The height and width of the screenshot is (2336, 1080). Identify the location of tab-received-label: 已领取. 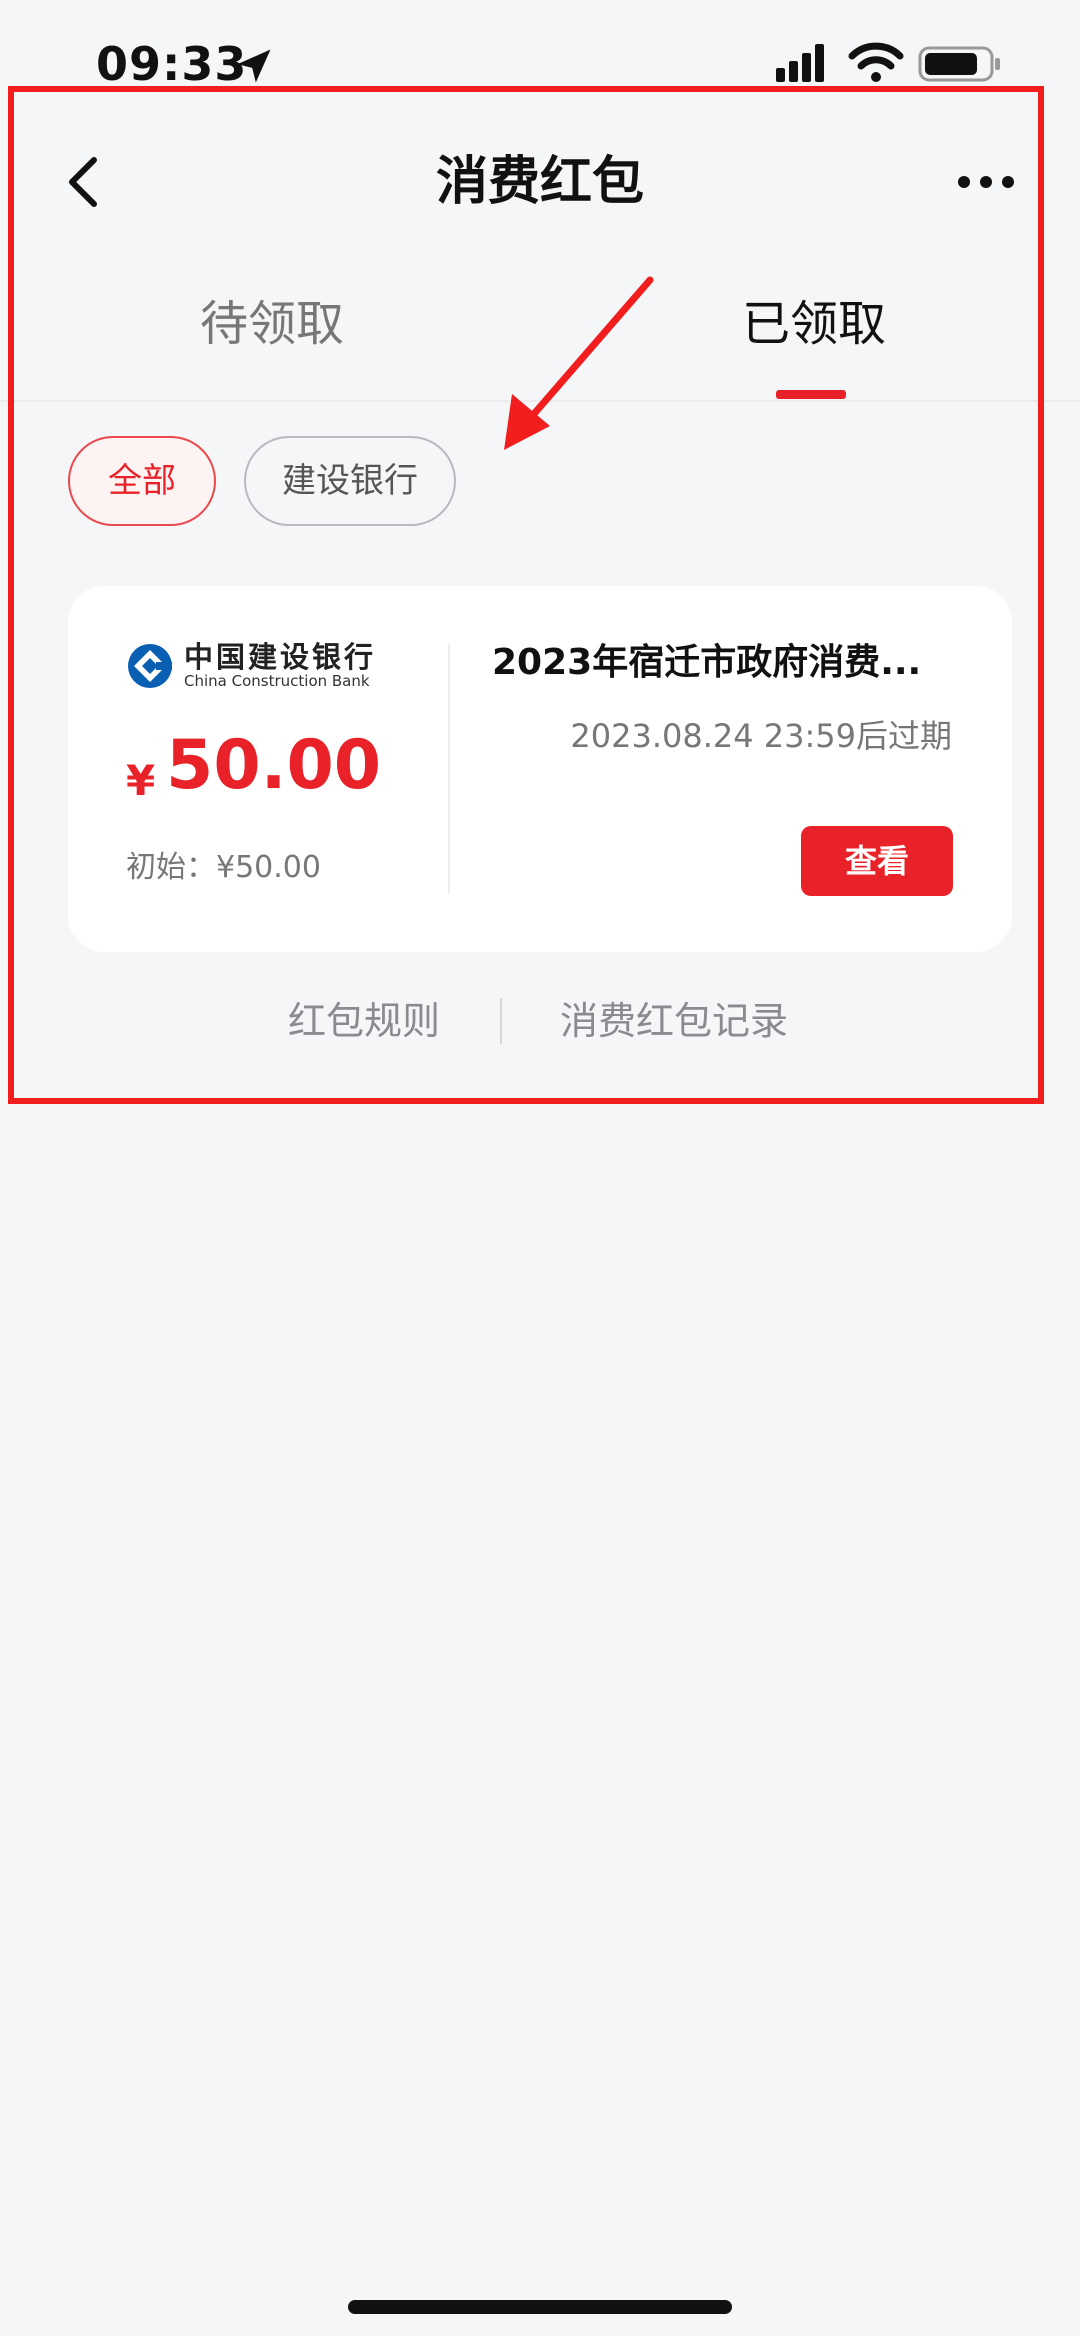
(814, 324).